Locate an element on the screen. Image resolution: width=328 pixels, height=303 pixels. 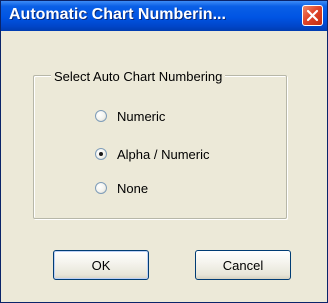
radio-label: Alpha / Numeric is located at coordinates (163, 154).